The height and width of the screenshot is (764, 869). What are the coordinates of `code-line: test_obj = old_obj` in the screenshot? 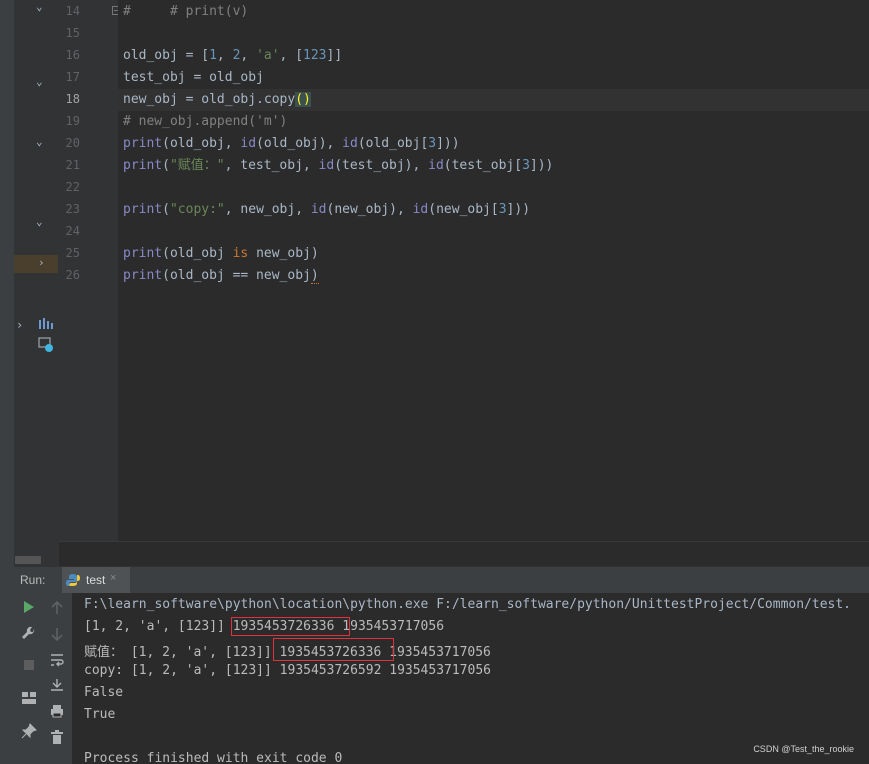 It's located at (193, 77).